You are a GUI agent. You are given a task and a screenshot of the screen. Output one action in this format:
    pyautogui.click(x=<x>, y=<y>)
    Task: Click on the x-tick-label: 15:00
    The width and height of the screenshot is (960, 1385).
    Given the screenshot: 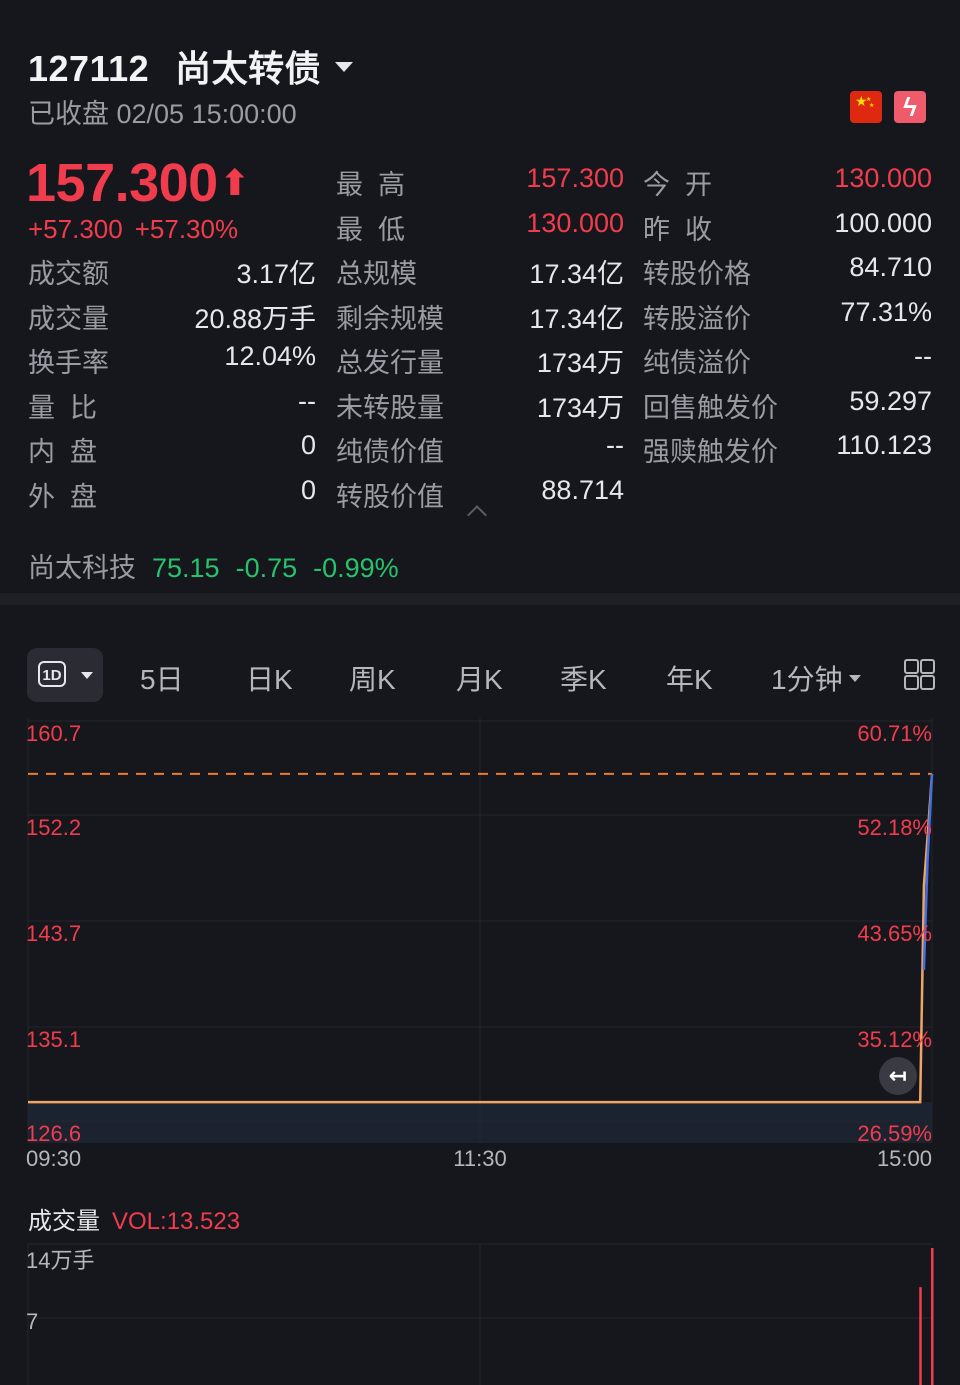 What is the action you would take?
    pyautogui.click(x=904, y=1158)
    